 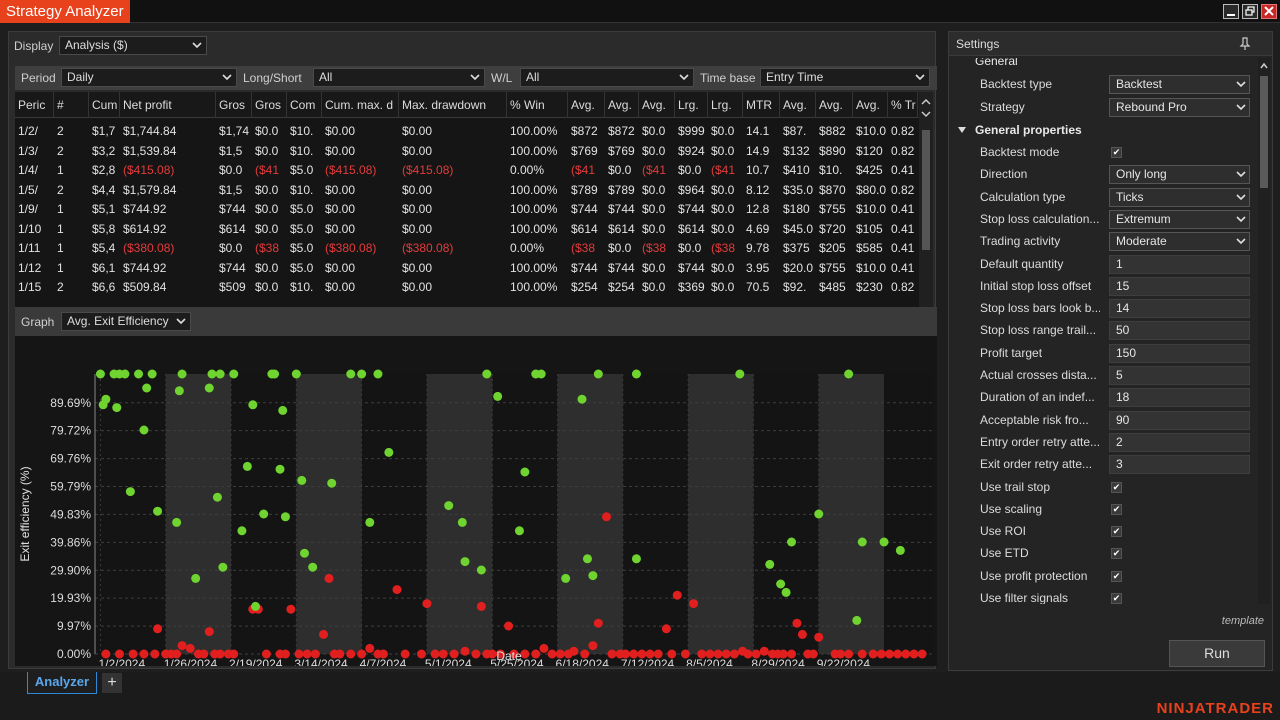 What do you see at coordinates (1103, 509) in the screenshot?
I see `property-row: Use scaling ✔` at bounding box center [1103, 509].